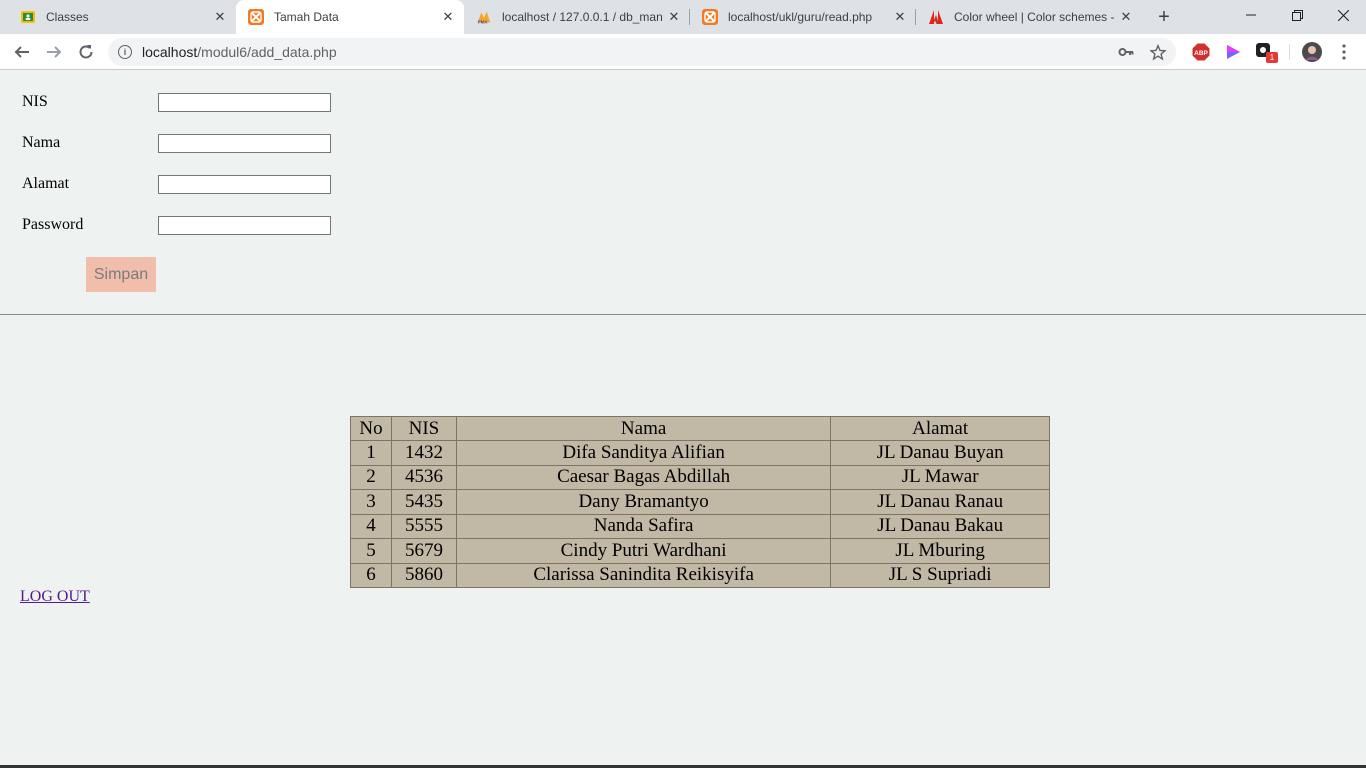  Describe the element at coordinates (1344, 52) in the screenshot. I see `menu-kebab-icon` at that location.